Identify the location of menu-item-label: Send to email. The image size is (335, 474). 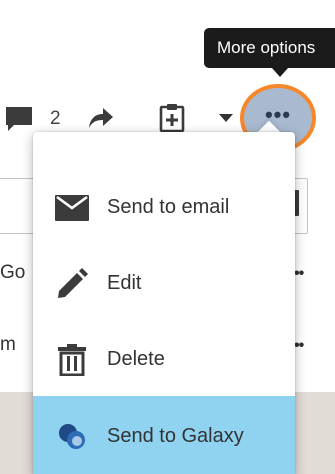
(168, 207).